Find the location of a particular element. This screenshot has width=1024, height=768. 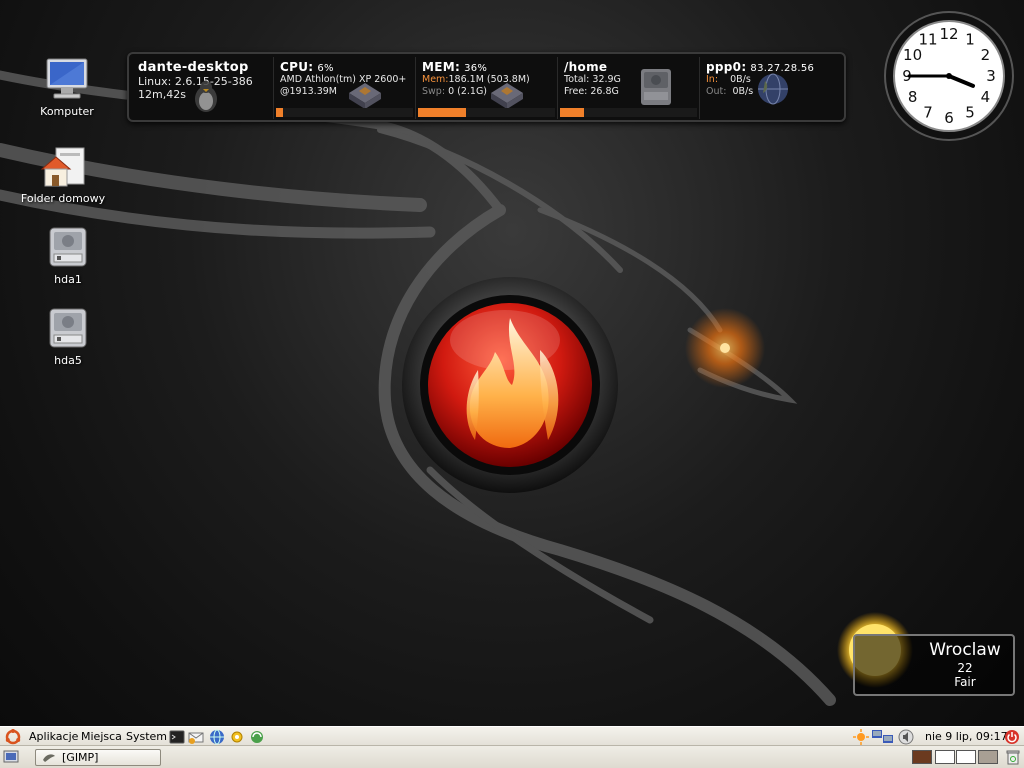

computer-icon is located at coordinates (67, 78).